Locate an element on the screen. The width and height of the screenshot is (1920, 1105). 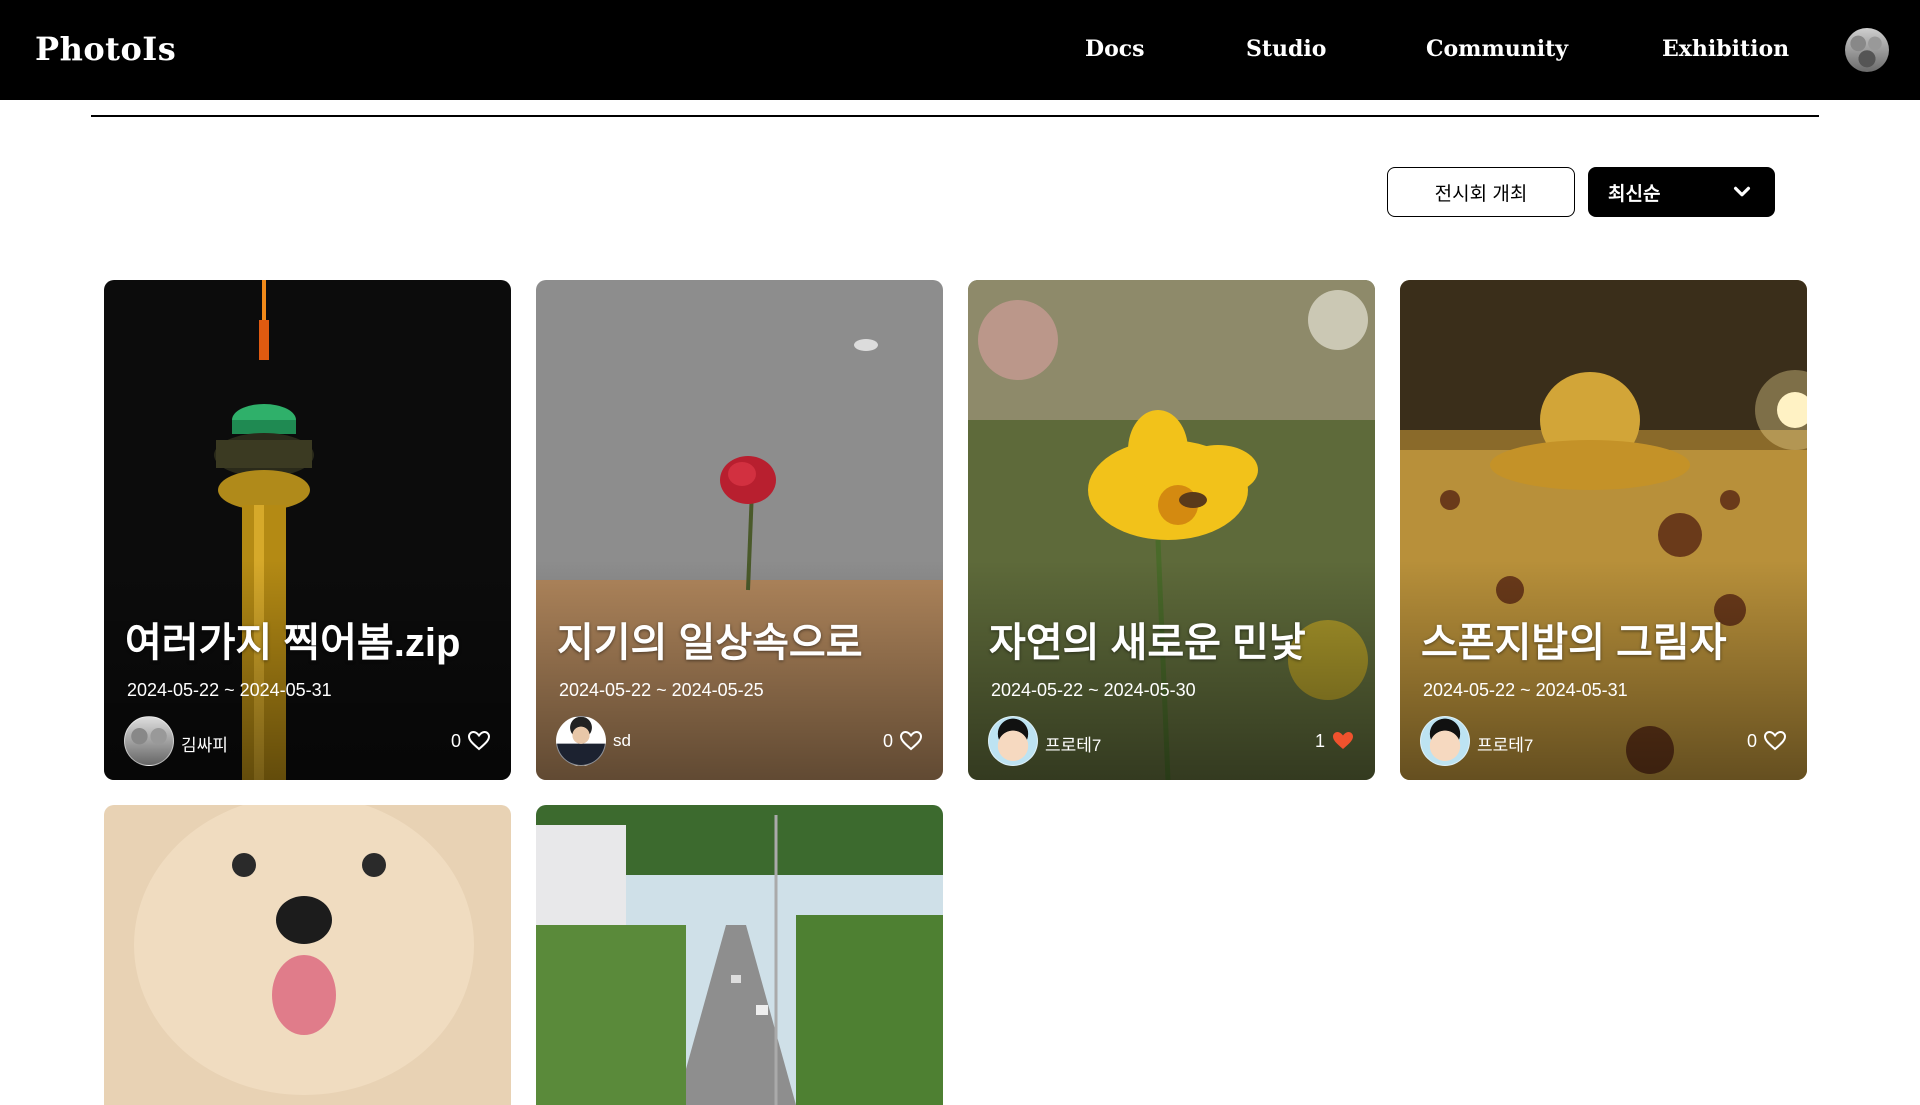
nav-docs: Docs is located at coordinates (1115, 49).